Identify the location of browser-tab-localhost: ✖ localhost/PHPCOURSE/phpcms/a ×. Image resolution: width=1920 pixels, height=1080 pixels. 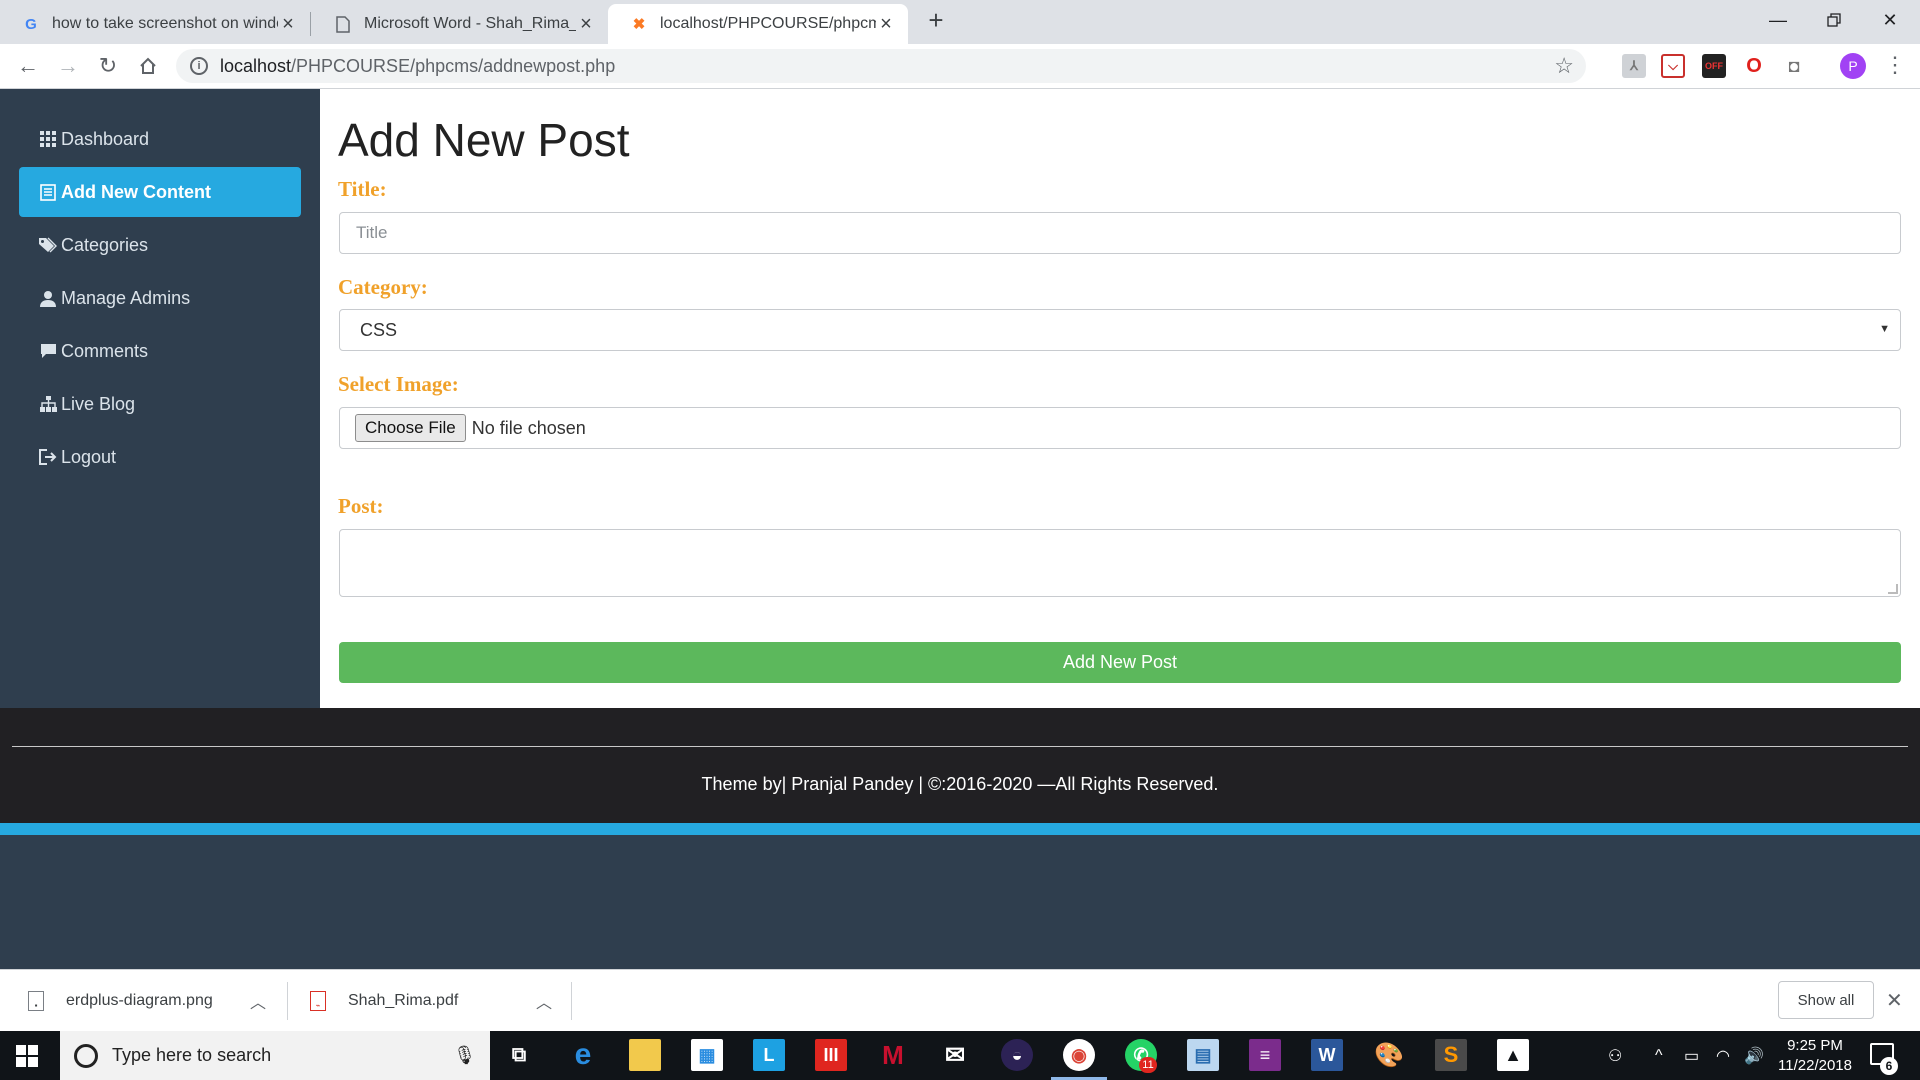
(758, 24).